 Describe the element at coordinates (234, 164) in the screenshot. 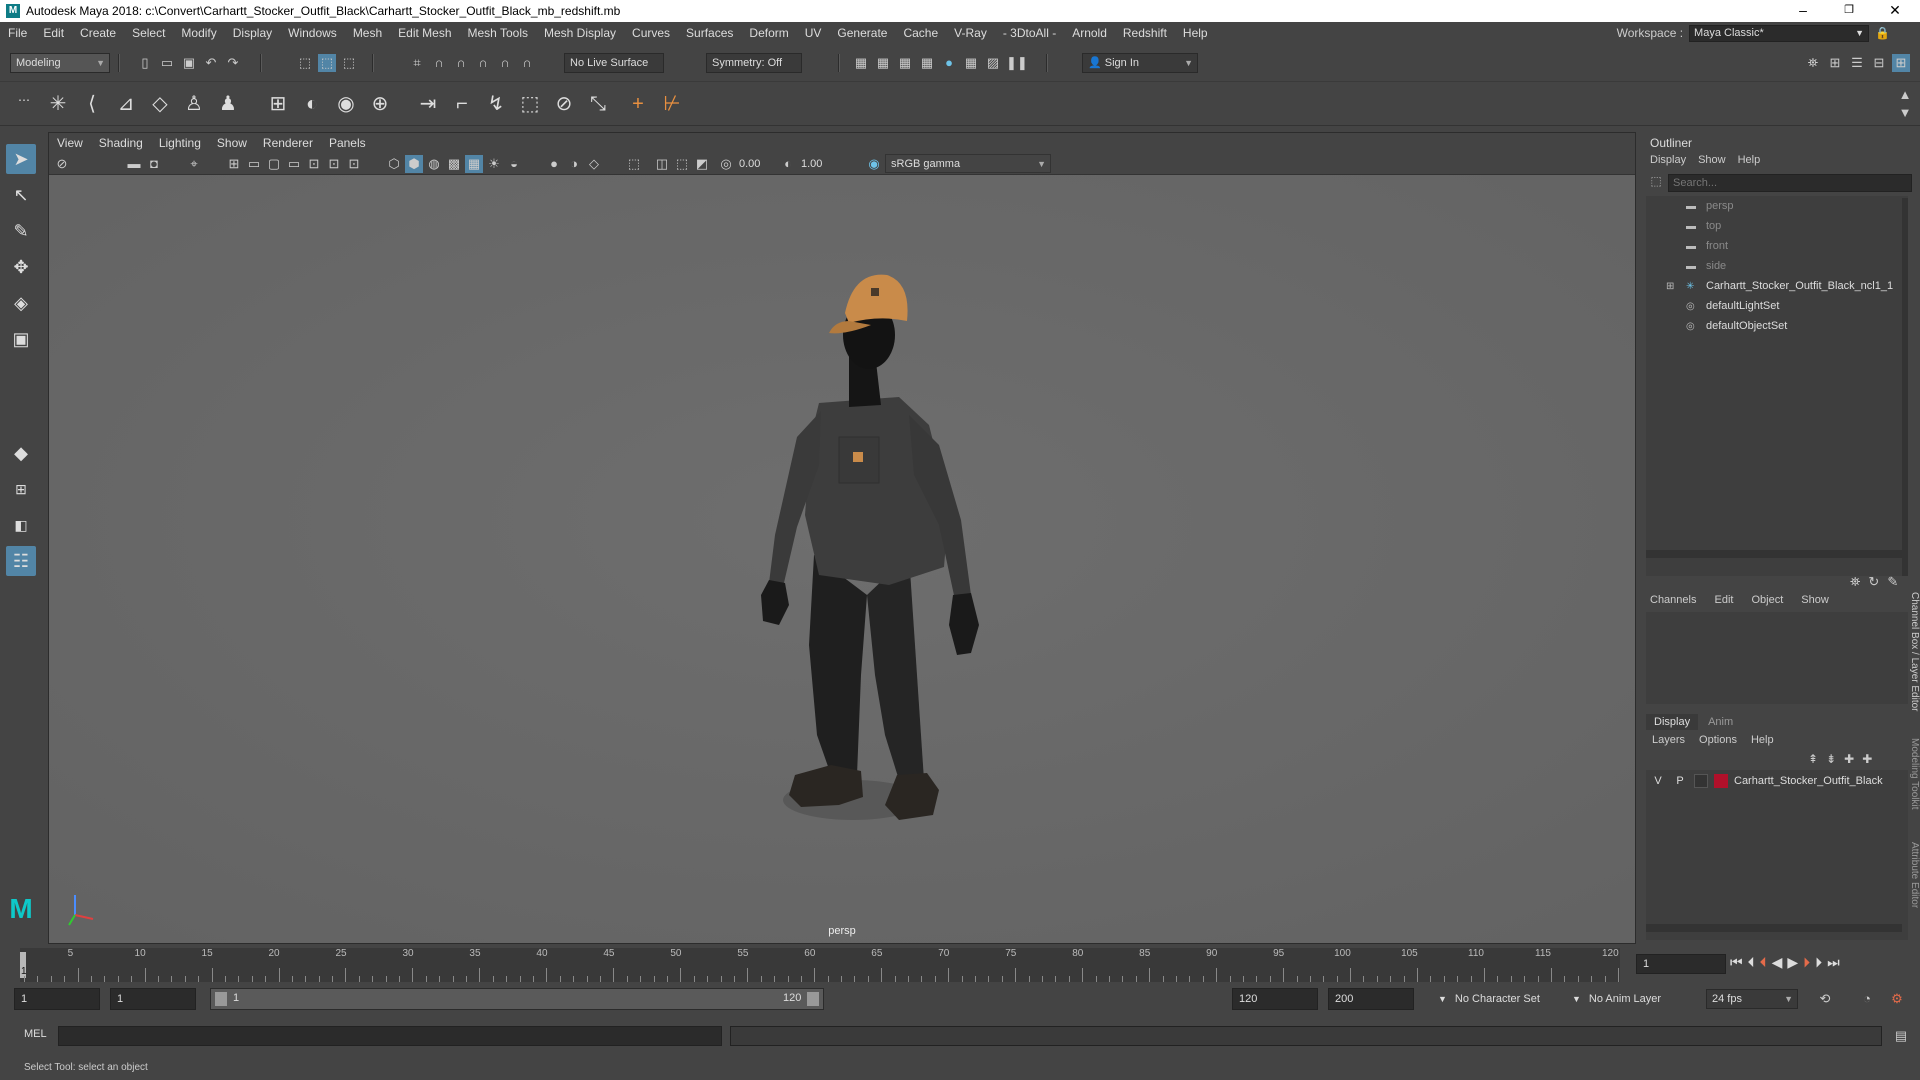

I see `grid-icon: ⊞` at that location.